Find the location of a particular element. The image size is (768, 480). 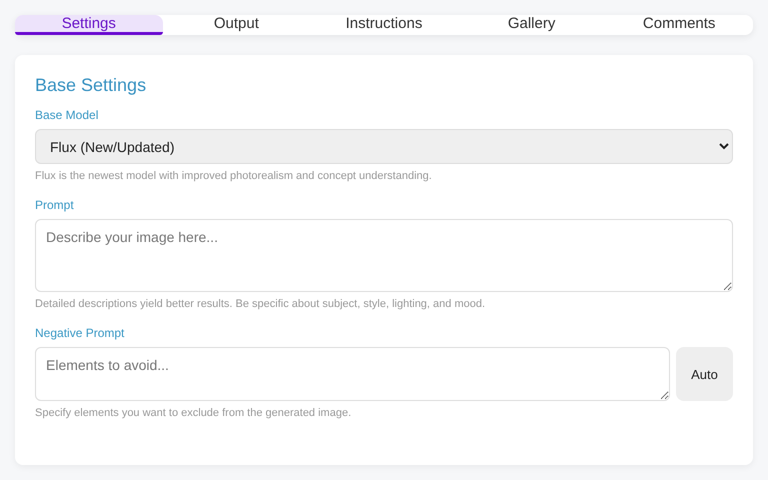

section-title: Base Settings is located at coordinates (91, 85).